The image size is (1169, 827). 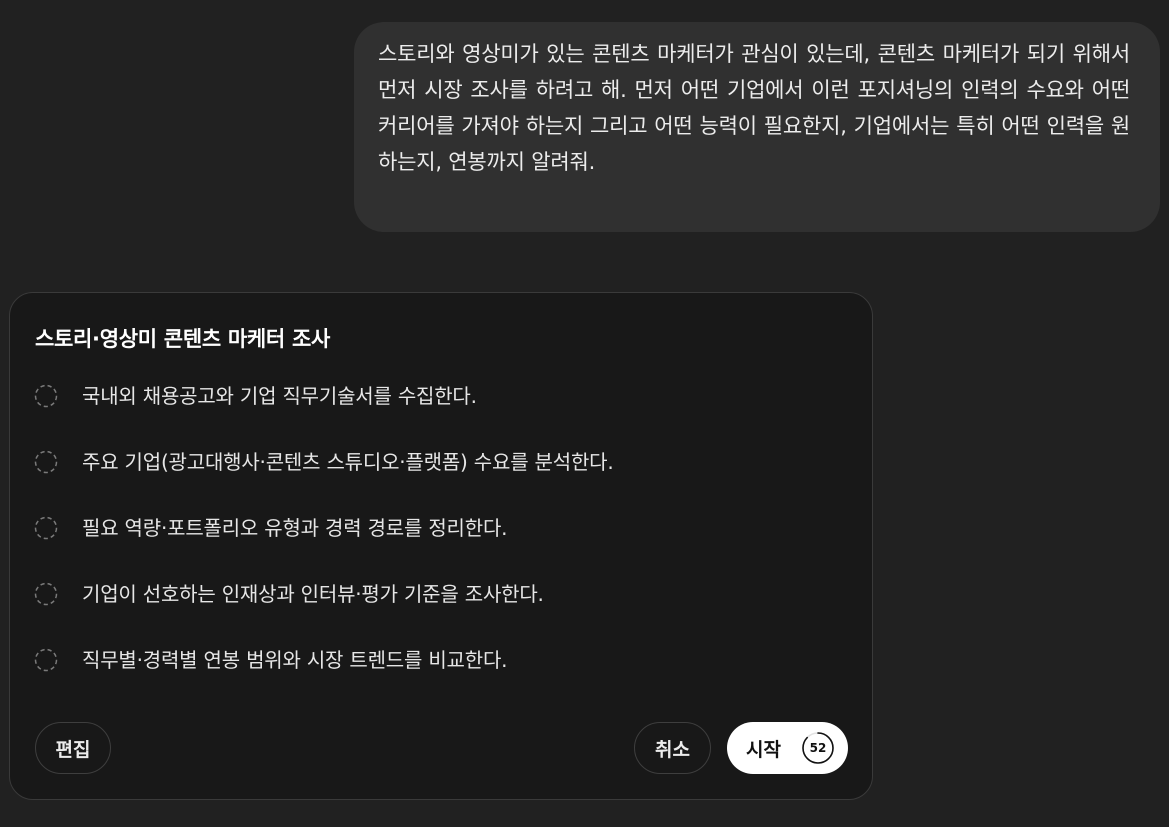 I want to click on countdown-number: 52, so click(x=818, y=748).